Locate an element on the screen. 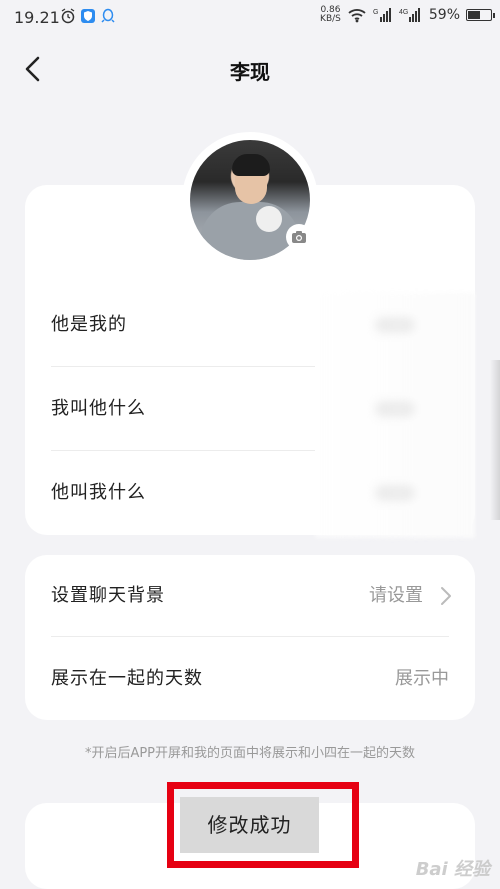 This screenshot has height=889, width=500. battery-fill is located at coordinates (474, 15).